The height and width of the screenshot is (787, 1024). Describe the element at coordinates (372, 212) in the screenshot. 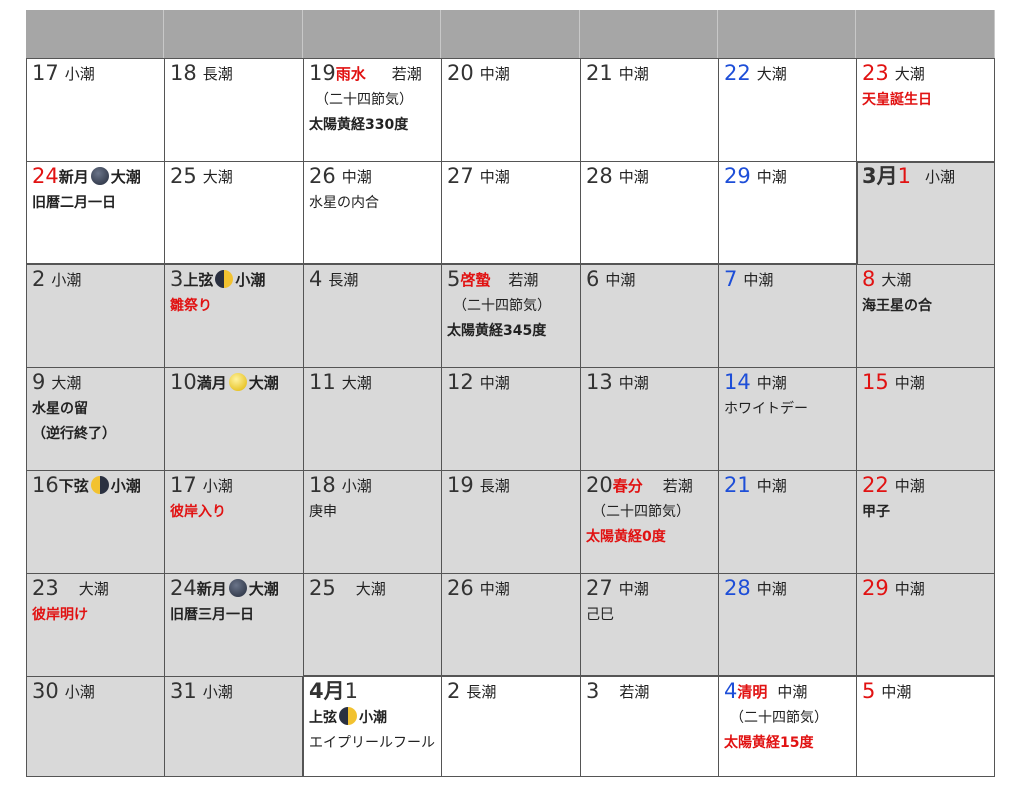

I see `day-cell: 26 中潮 水星の内合` at that location.